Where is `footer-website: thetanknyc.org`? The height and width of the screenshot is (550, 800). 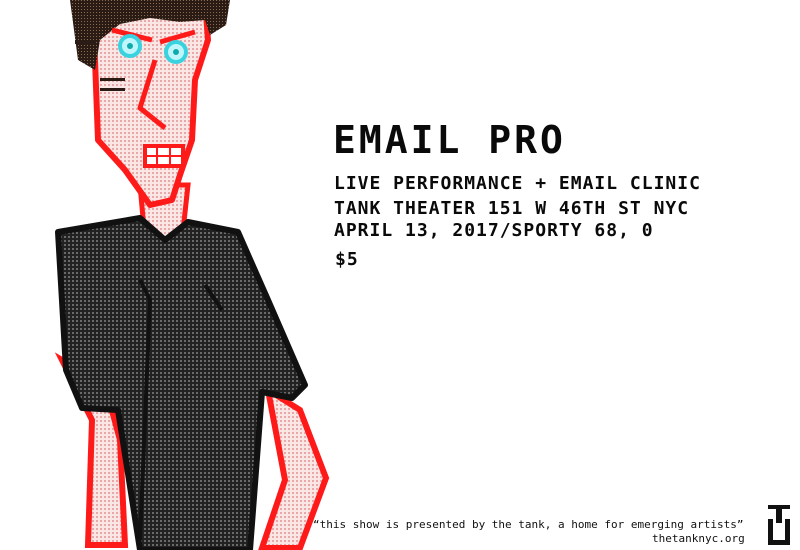 footer-website: thetanknyc.org is located at coordinates (698, 538).